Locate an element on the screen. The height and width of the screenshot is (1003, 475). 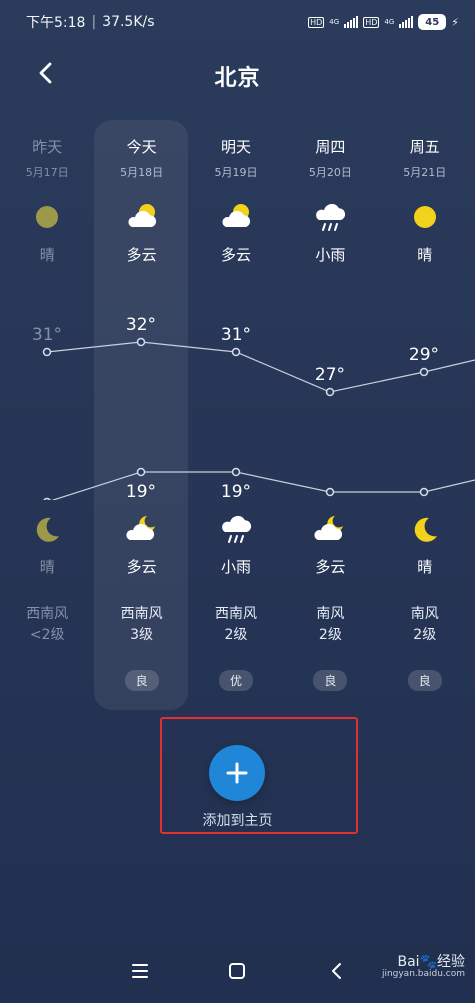
watermark-url: jingyan.baidu.com is located at coordinates (423, 974).